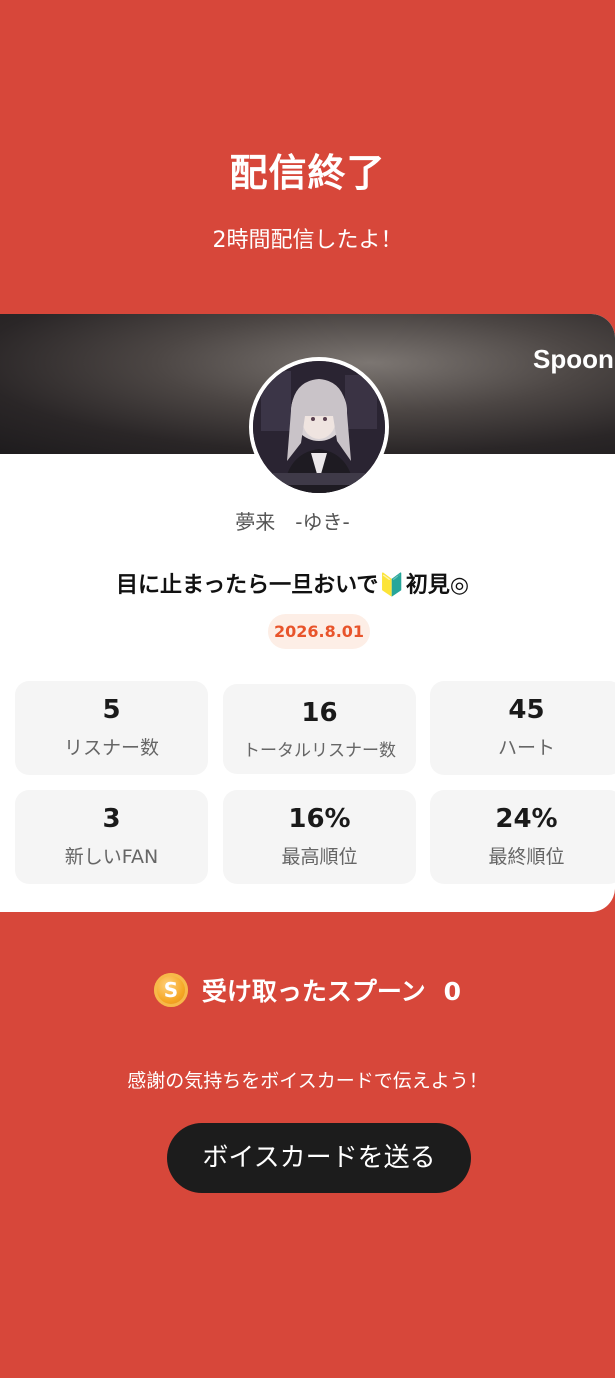 This screenshot has height=1378, width=615. What do you see at coordinates (522, 837) in the screenshot?
I see `stat-final-rank: 24% 最終順位` at bounding box center [522, 837].